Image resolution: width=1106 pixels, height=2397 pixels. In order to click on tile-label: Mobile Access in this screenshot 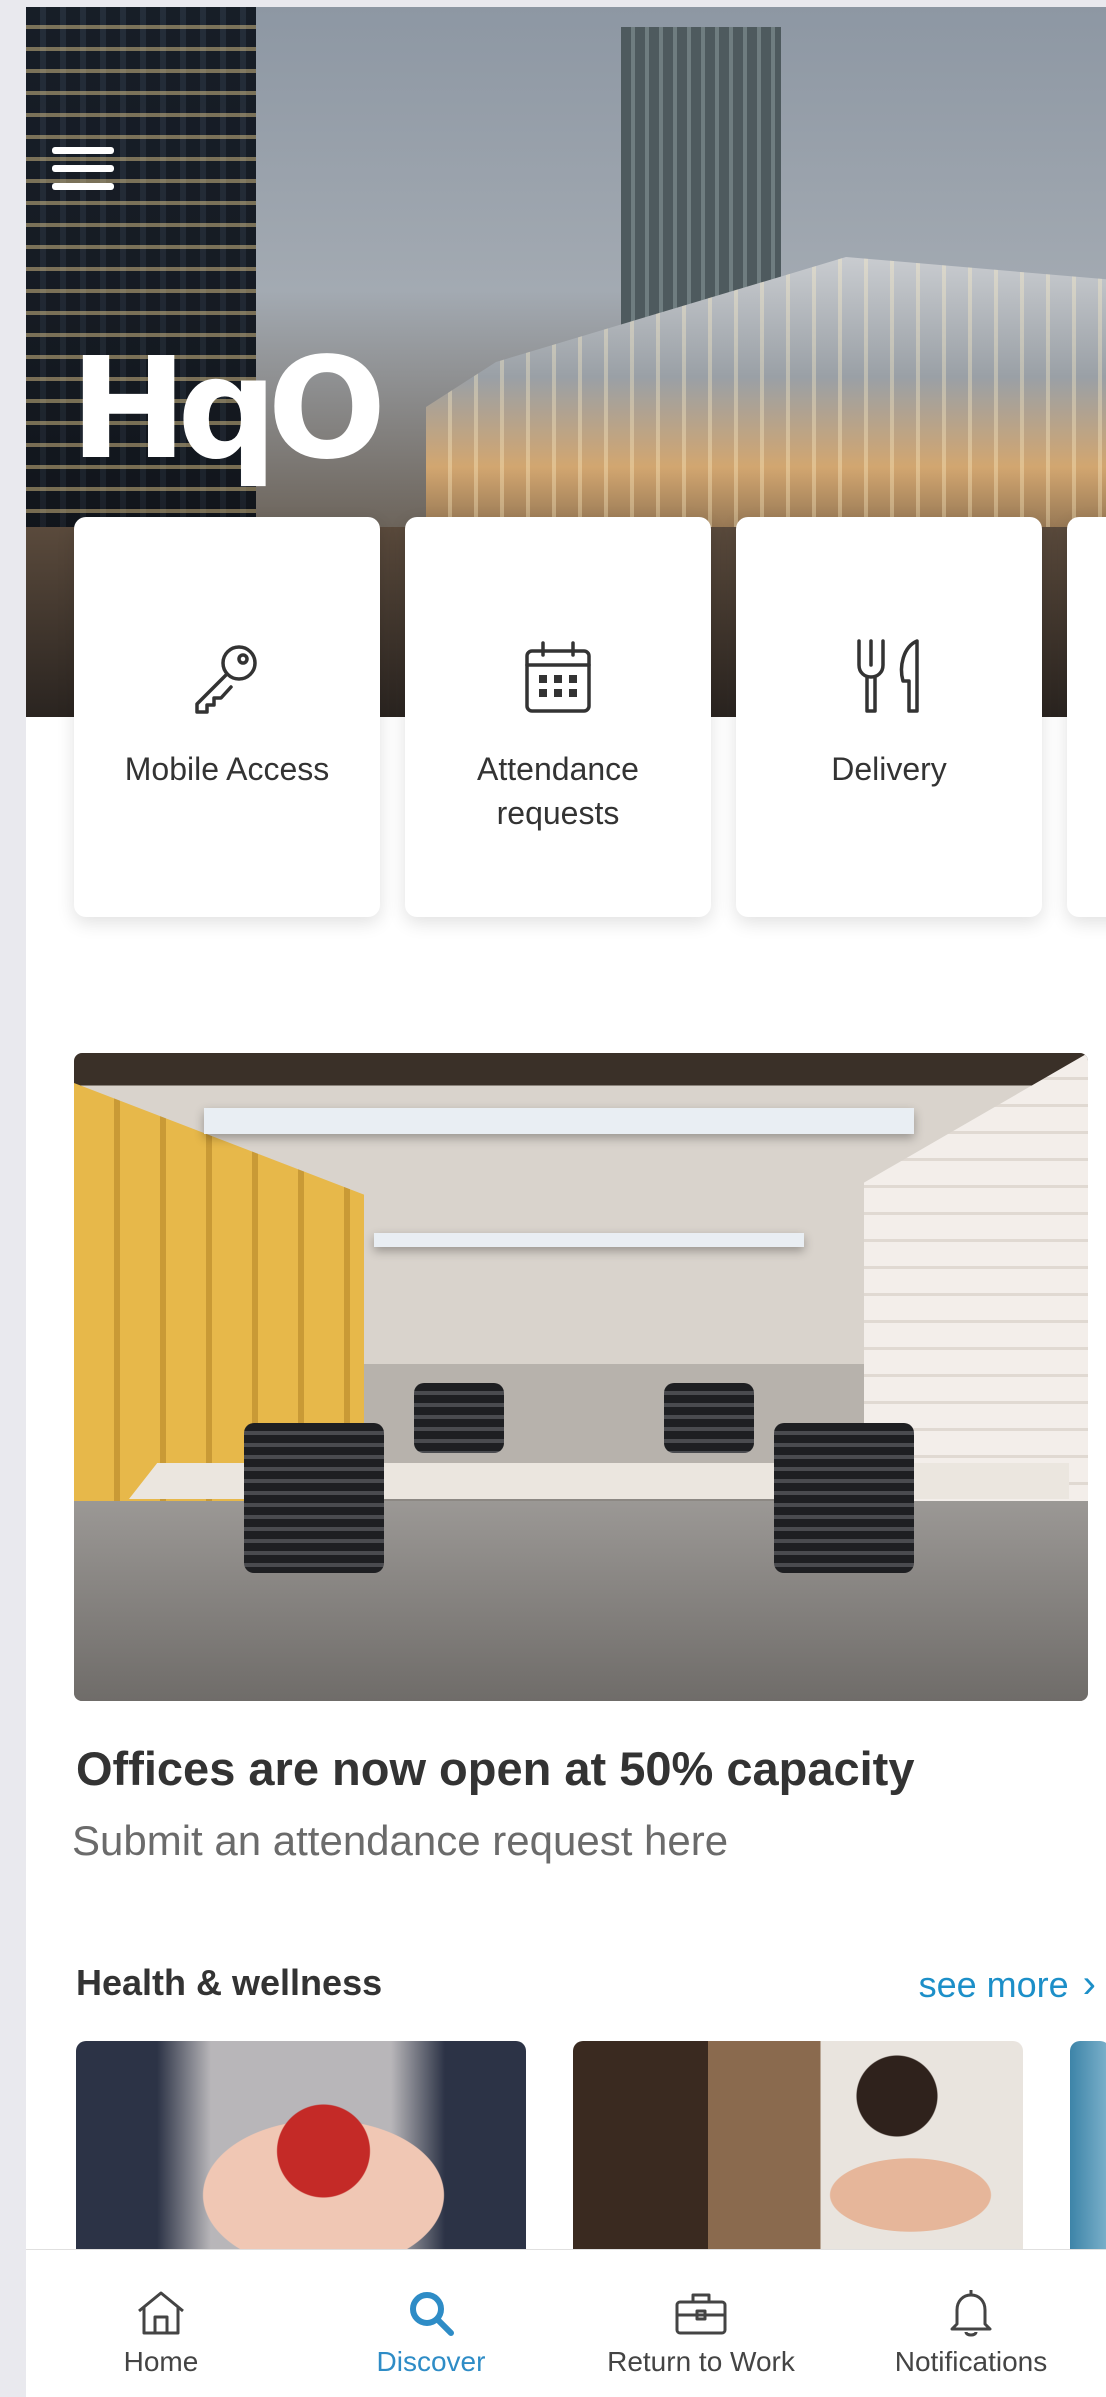, I will do `click(227, 769)`.